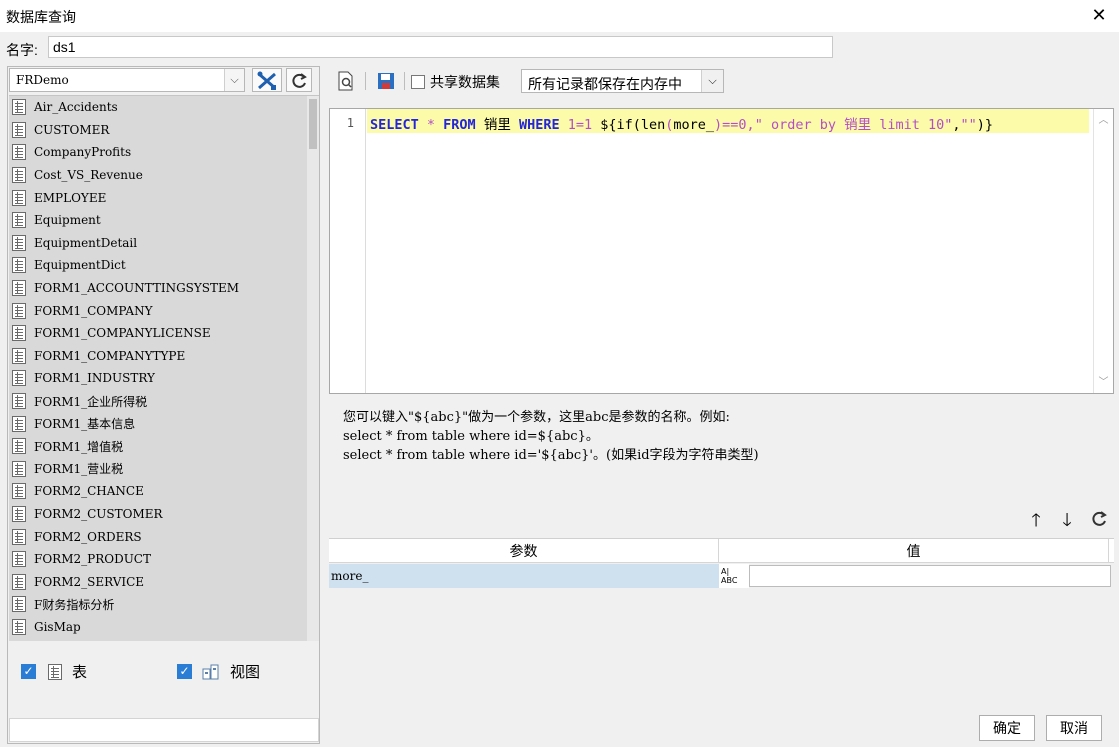 The height and width of the screenshot is (747, 1119). I want to click on list-item: FORM2_SERVICE, so click(164, 581).